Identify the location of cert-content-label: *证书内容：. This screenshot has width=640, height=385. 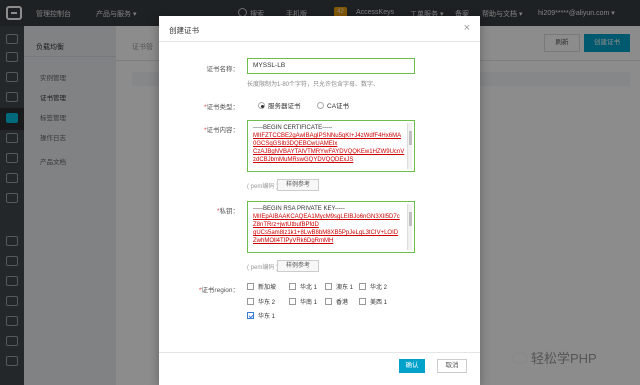
(221, 130).